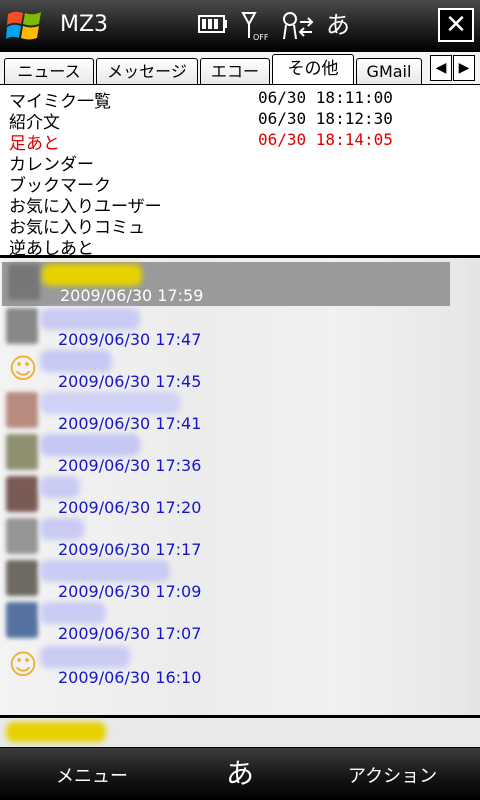 The width and height of the screenshot is (480, 800). What do you see at coordinates (230, 537) in the screenshot?
I see `list-item: 2009/06/30 17:17` at bounding box center [230, 537].